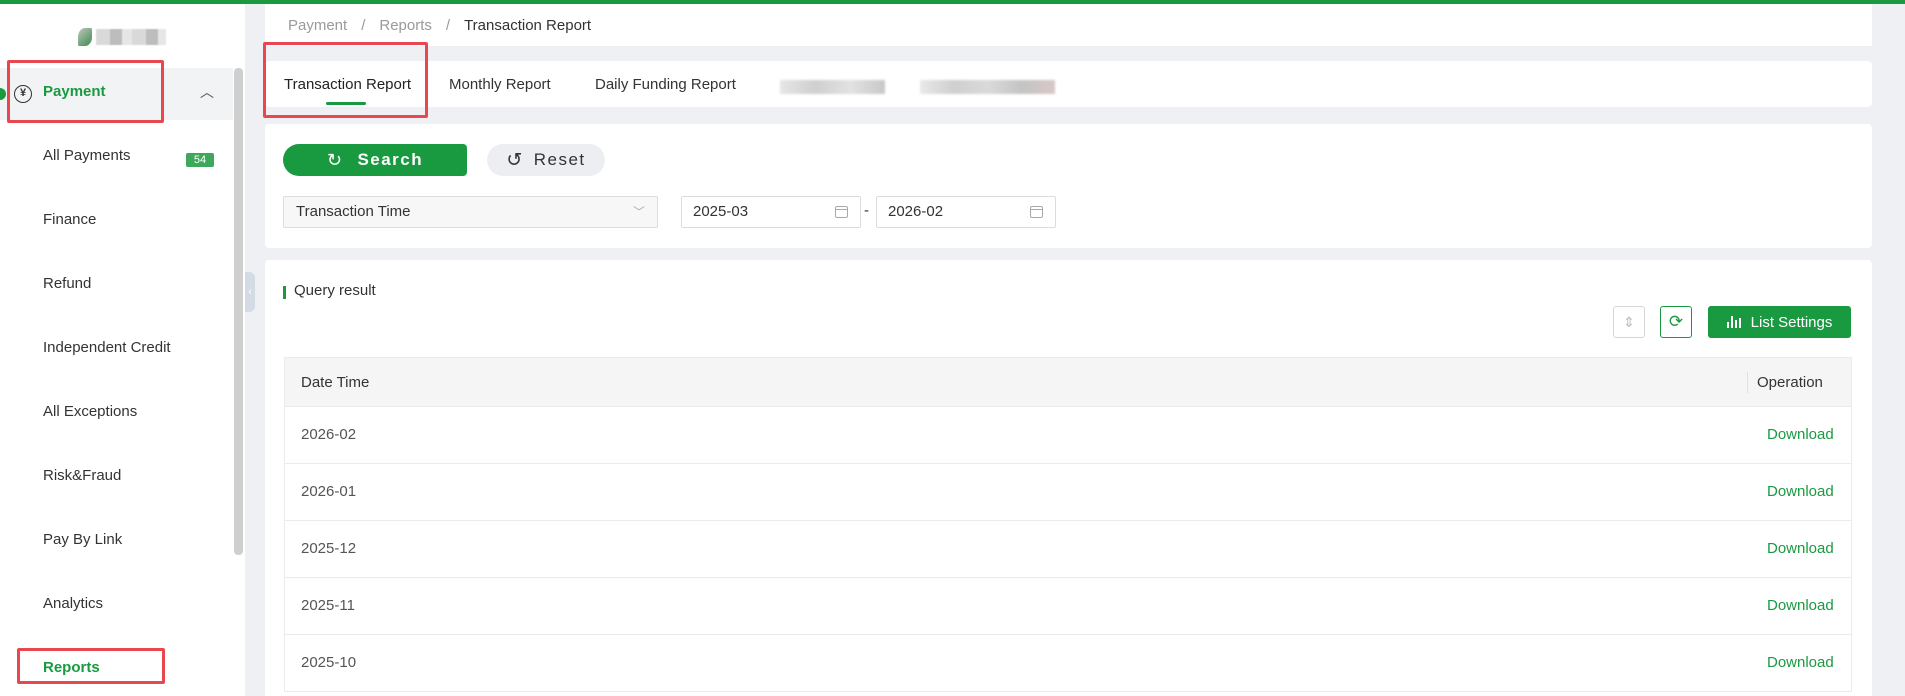 The image size is (1905, 696). Describe the element at coordinates (329, 662) in the screenshot. I see `row-date: 2025-10` at that location.